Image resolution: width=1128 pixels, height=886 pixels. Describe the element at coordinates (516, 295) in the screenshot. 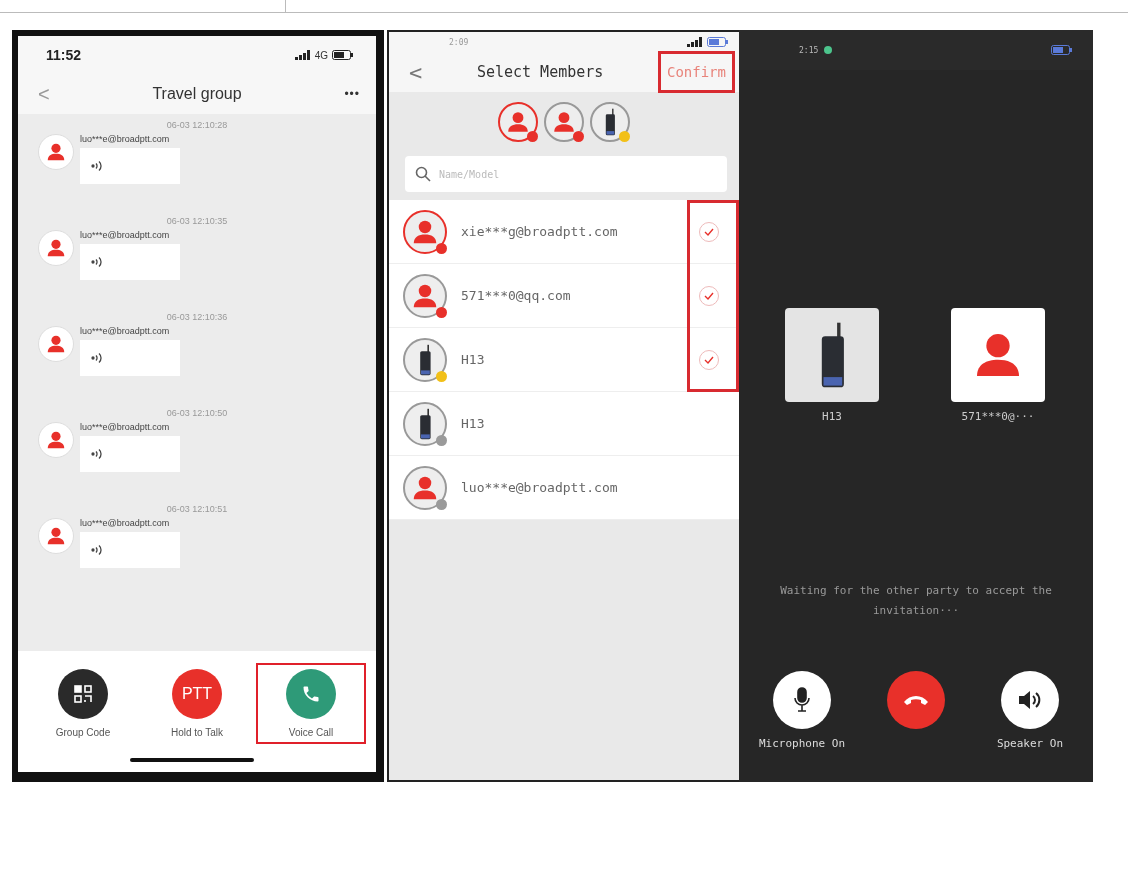

I see `member-name: 571***0@qq.com` at that location.